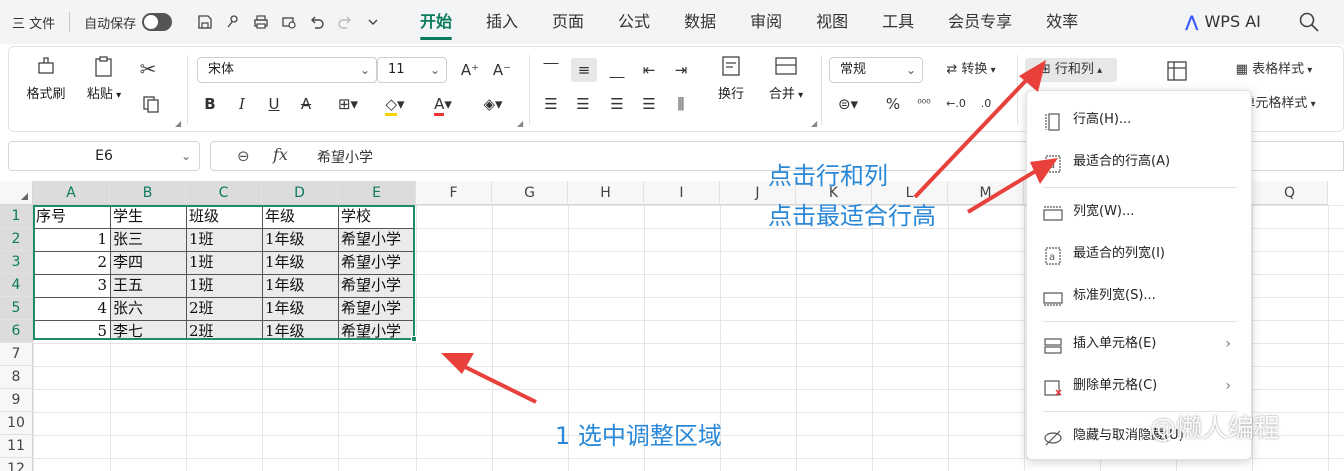 The image size is (1344, 471). What do you see at coordinates (971, 70) in the screenshot?
I see `convert-button: ⇄ 转换 ▾` at bounding box center [971, 70].